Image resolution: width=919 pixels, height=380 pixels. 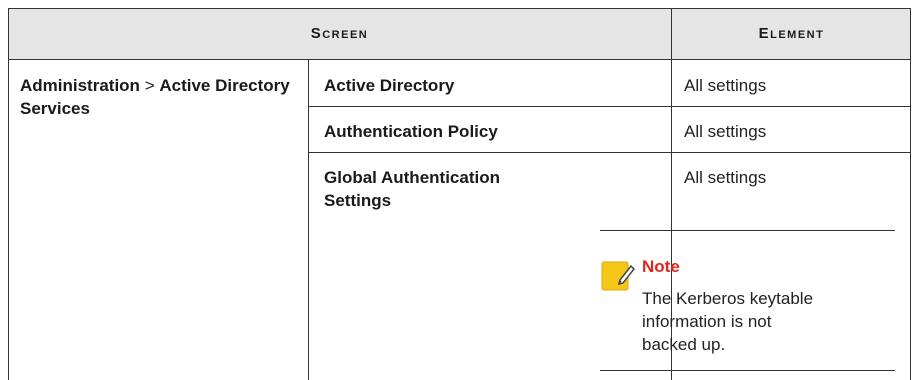 I want to click on header-screen: Screen, so click(x=339, y=34).